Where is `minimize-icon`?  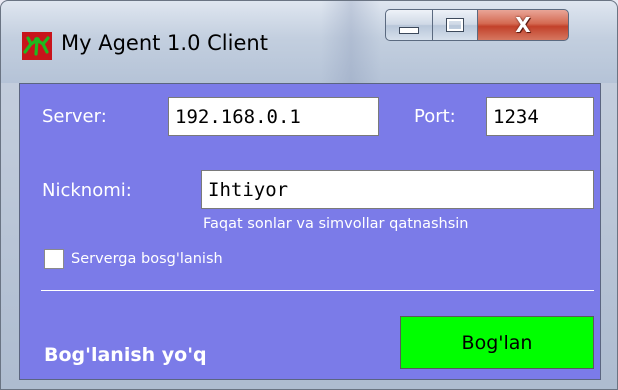 minimize-icon is located at coordinates (409, 30).